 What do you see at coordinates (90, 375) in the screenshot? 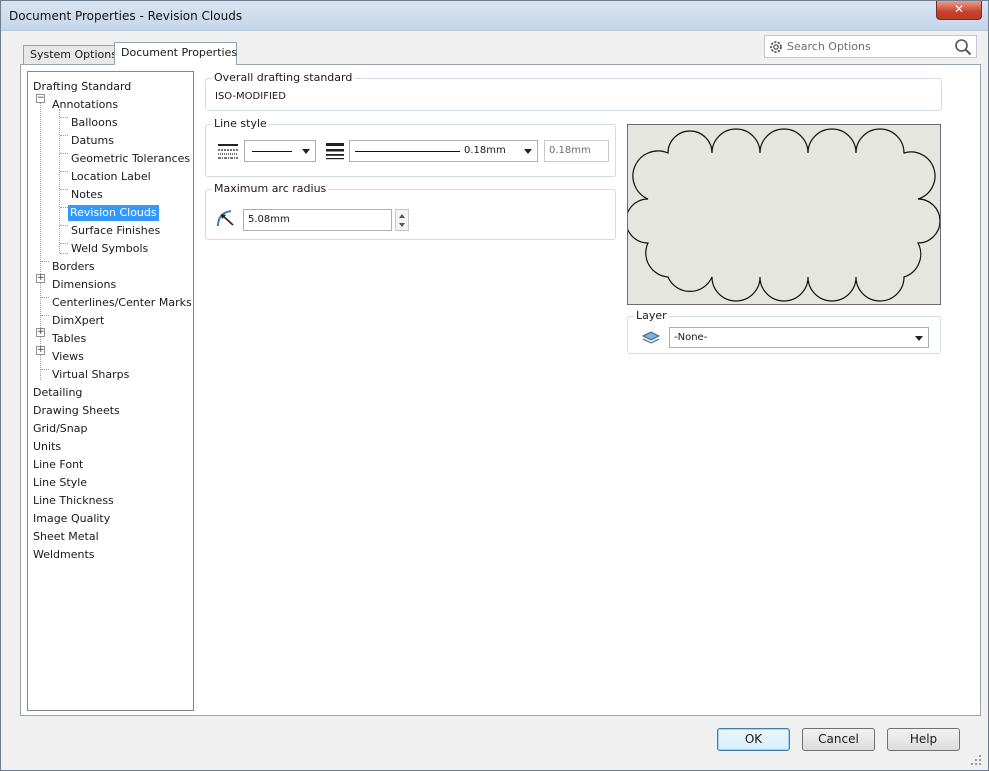
I see `tree-item-virtual-sharps: Virtual Sharps` at bounding box center [90, 375].